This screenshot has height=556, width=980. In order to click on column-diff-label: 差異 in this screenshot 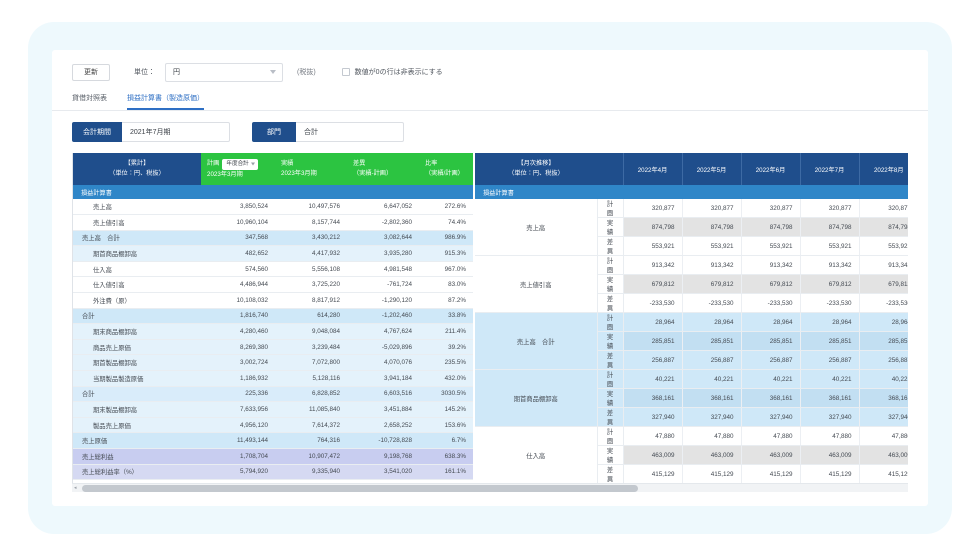, I will do `click(359, 164)`.